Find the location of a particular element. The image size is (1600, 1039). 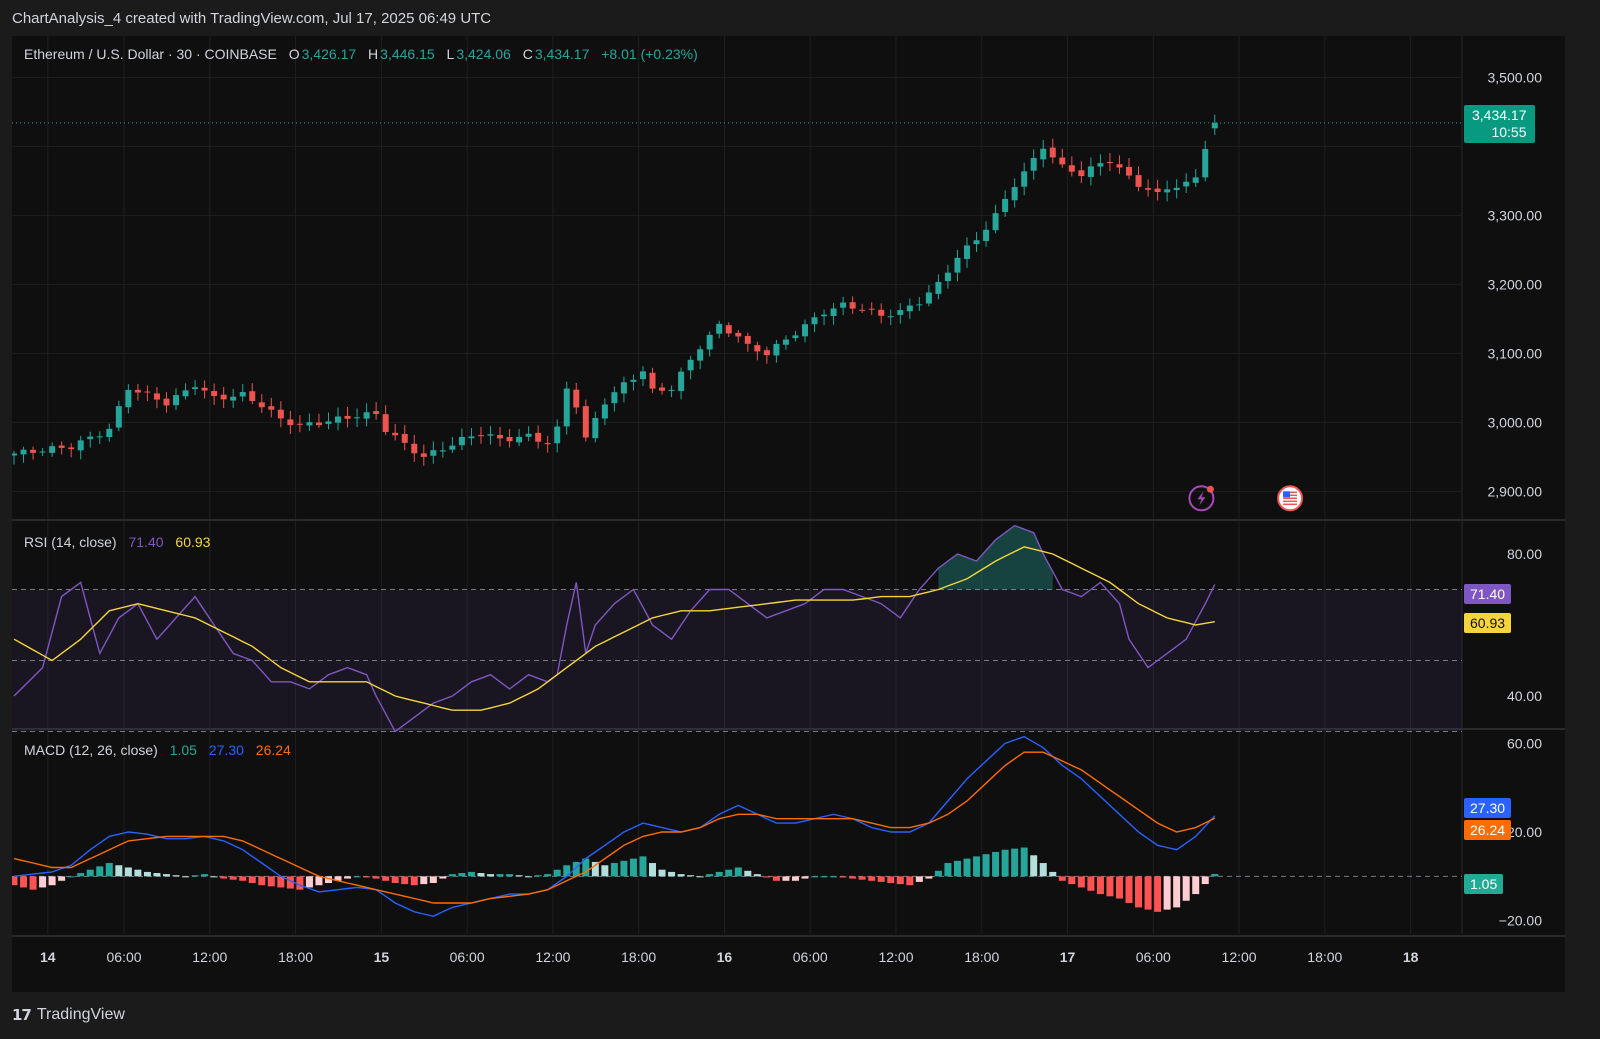

event-alert-dot is located at coordinates (1210, 489).